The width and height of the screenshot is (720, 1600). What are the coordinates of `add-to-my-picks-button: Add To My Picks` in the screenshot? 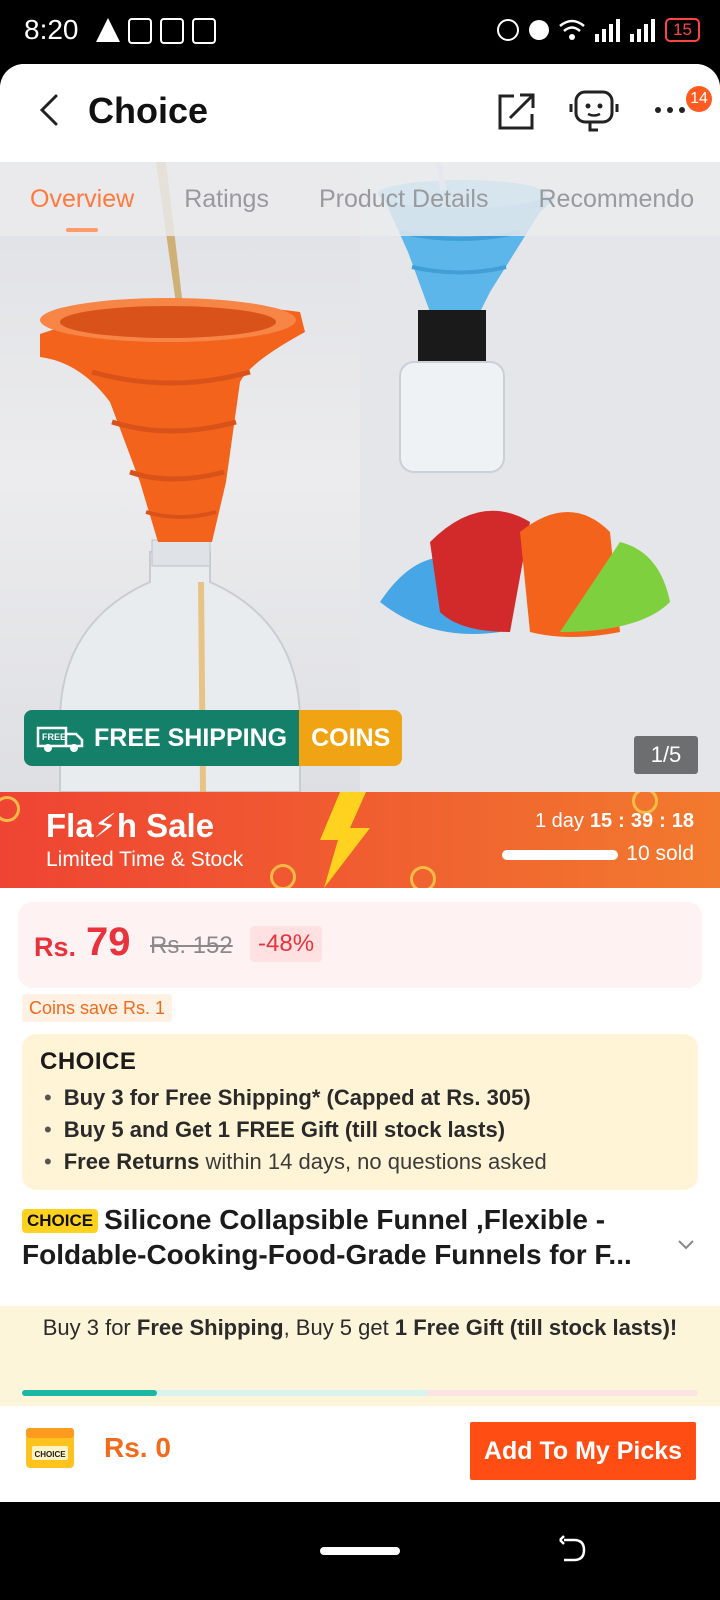 It's located at (583, 1451).